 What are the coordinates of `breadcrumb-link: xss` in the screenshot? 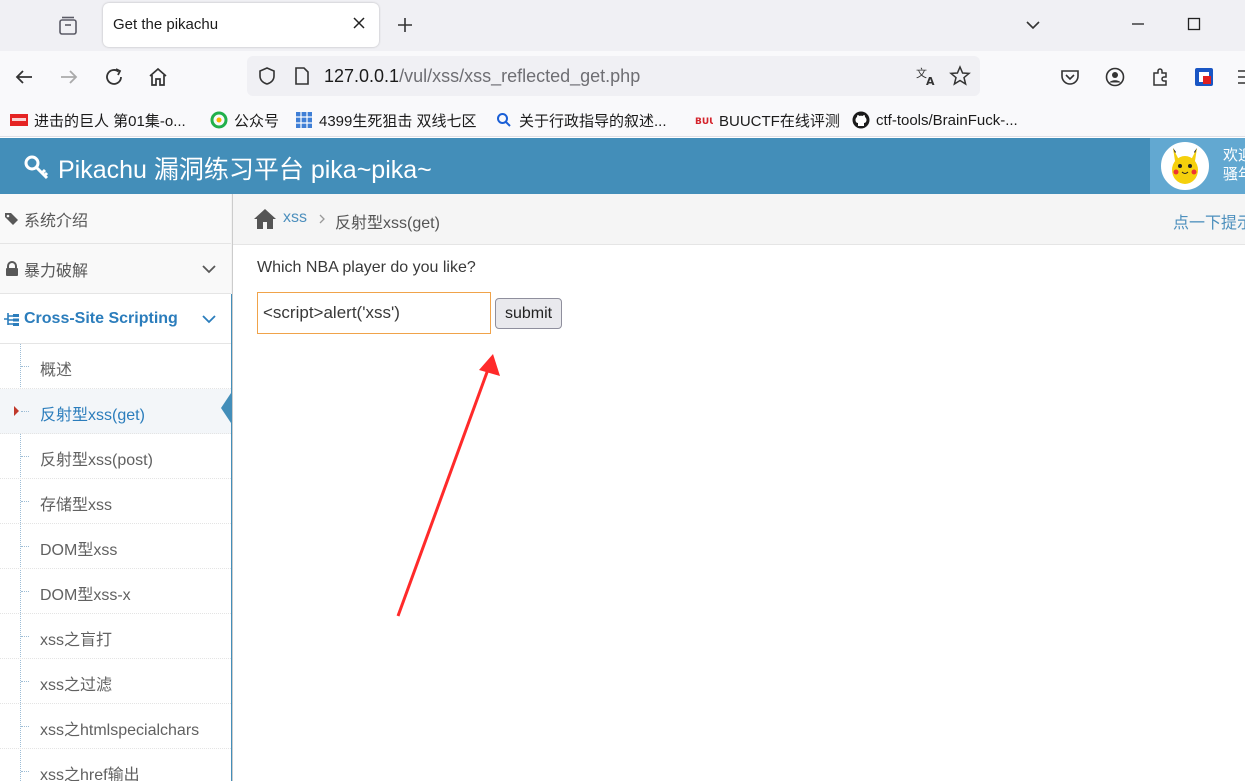 It's located at (295, 218).